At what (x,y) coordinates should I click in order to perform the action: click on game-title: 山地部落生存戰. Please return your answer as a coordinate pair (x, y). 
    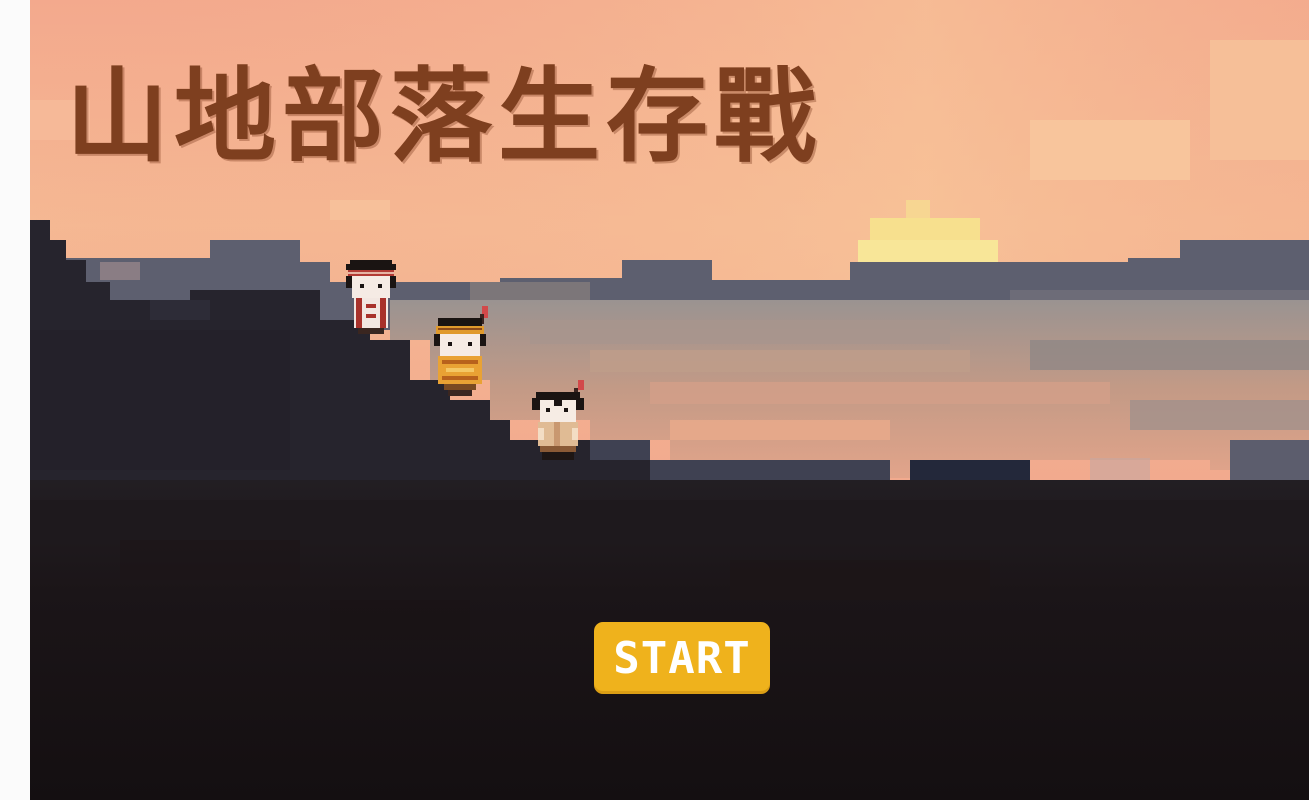
    Looking at the image, I should click on (444, 117).